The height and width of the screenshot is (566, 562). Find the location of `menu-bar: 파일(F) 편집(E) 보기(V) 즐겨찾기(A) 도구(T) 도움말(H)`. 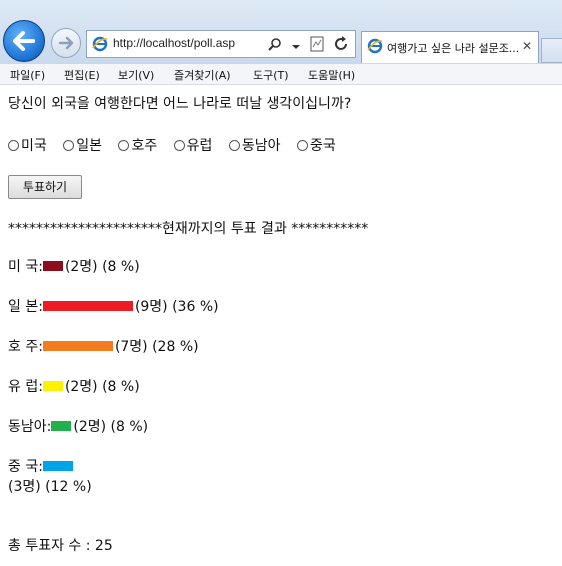

menu-bar: 파일(F) 편집(E) 보기(V) 즐겨찾기(A) 도구(T) 도움말(H) is located at coordinates (281, 74).